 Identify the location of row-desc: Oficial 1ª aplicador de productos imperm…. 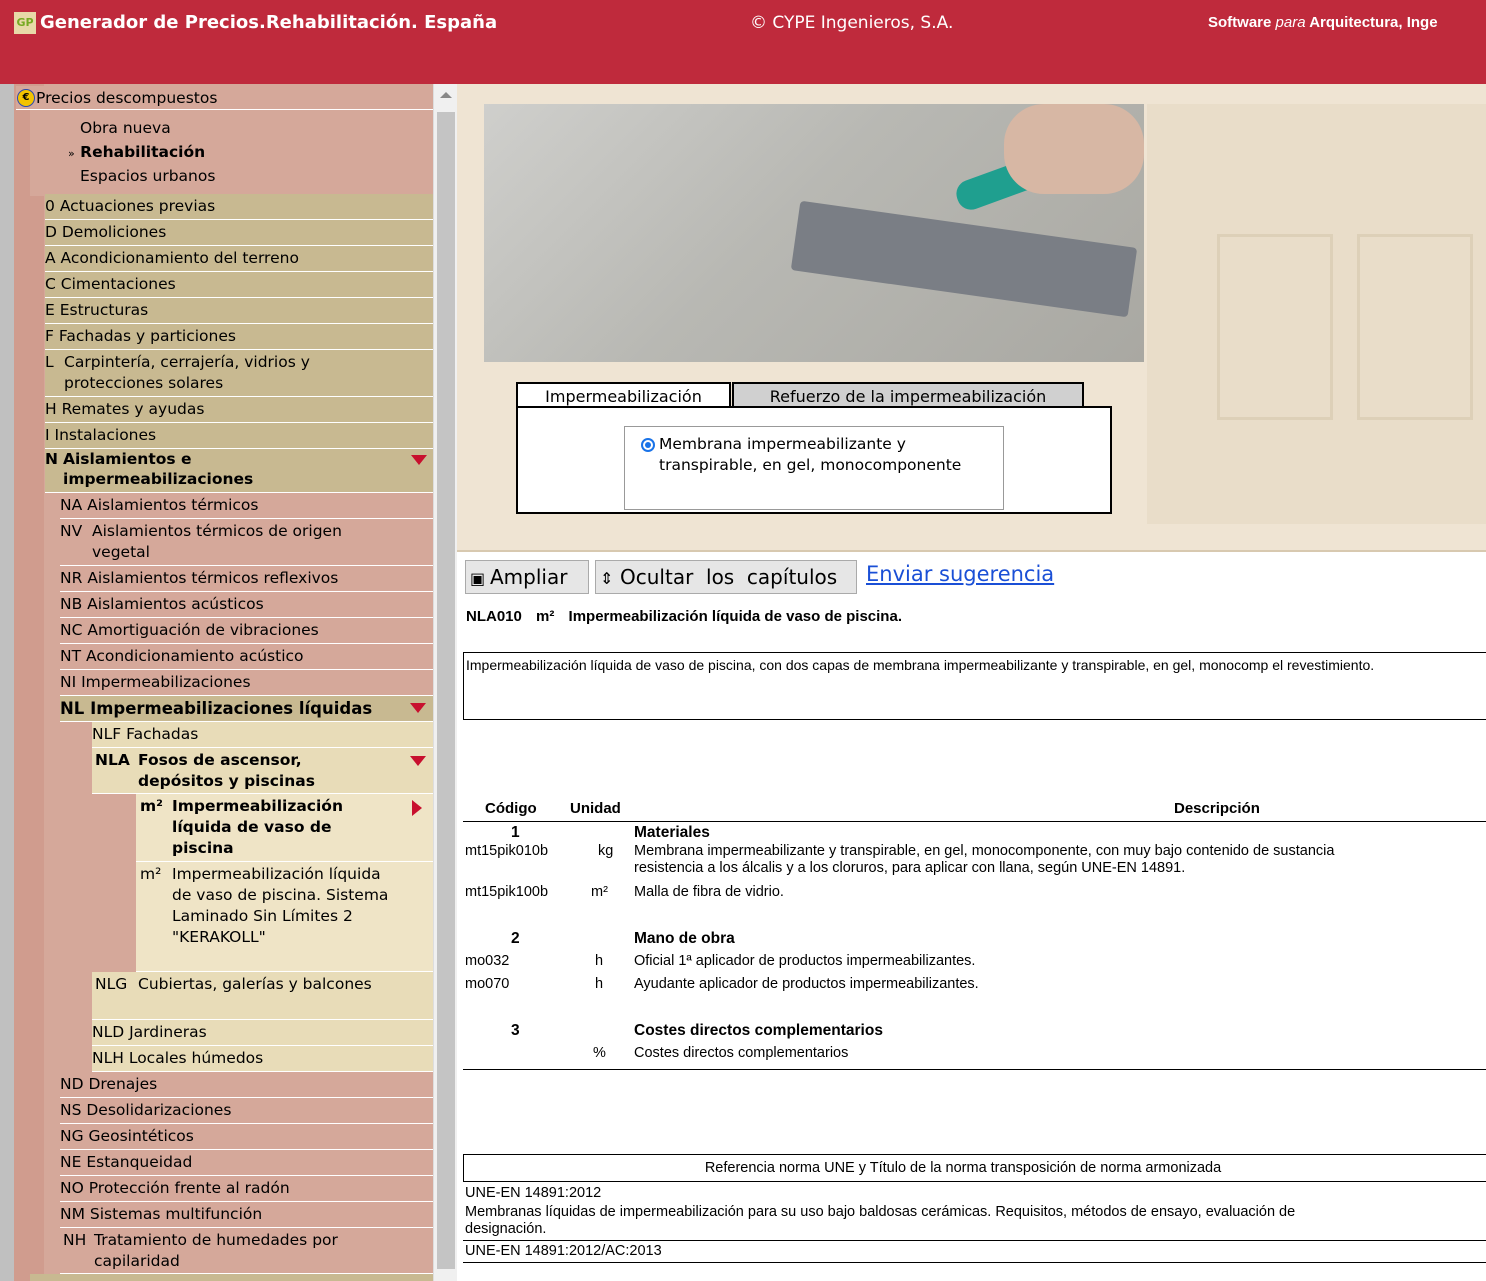
(805, 961).